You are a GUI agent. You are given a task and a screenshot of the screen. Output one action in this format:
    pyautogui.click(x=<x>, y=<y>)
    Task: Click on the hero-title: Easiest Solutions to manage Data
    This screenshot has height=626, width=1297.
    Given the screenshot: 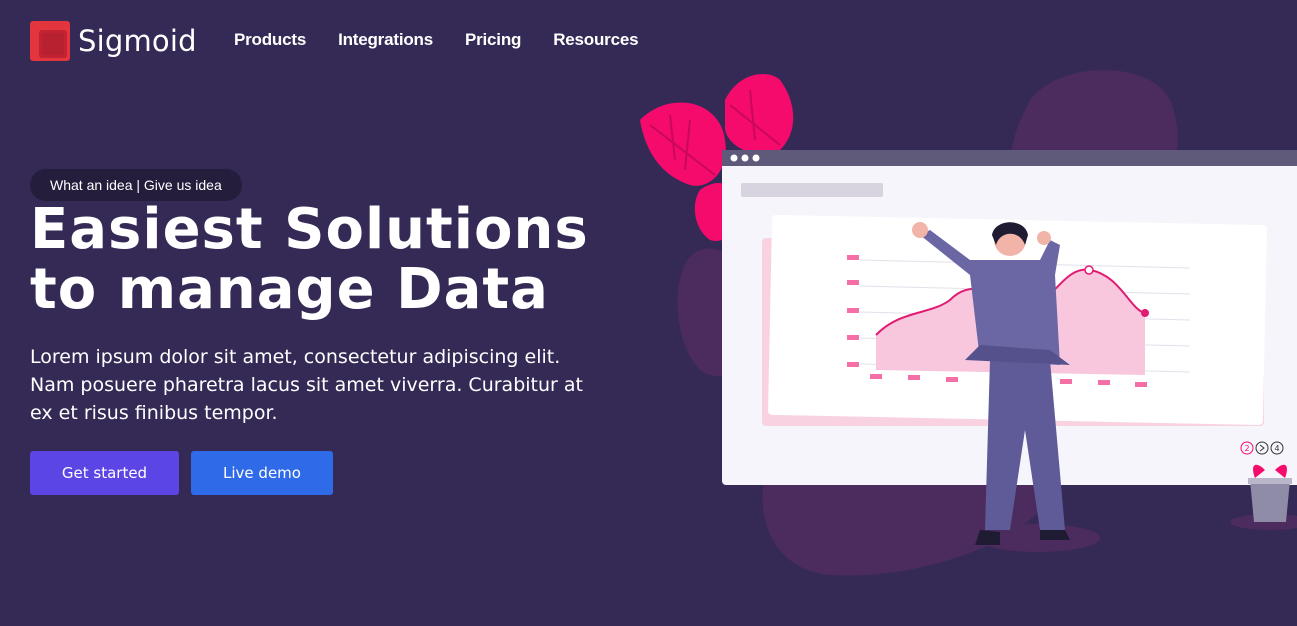 What is the action you would take?
    pyautogui.click(x=330, y=260)
    